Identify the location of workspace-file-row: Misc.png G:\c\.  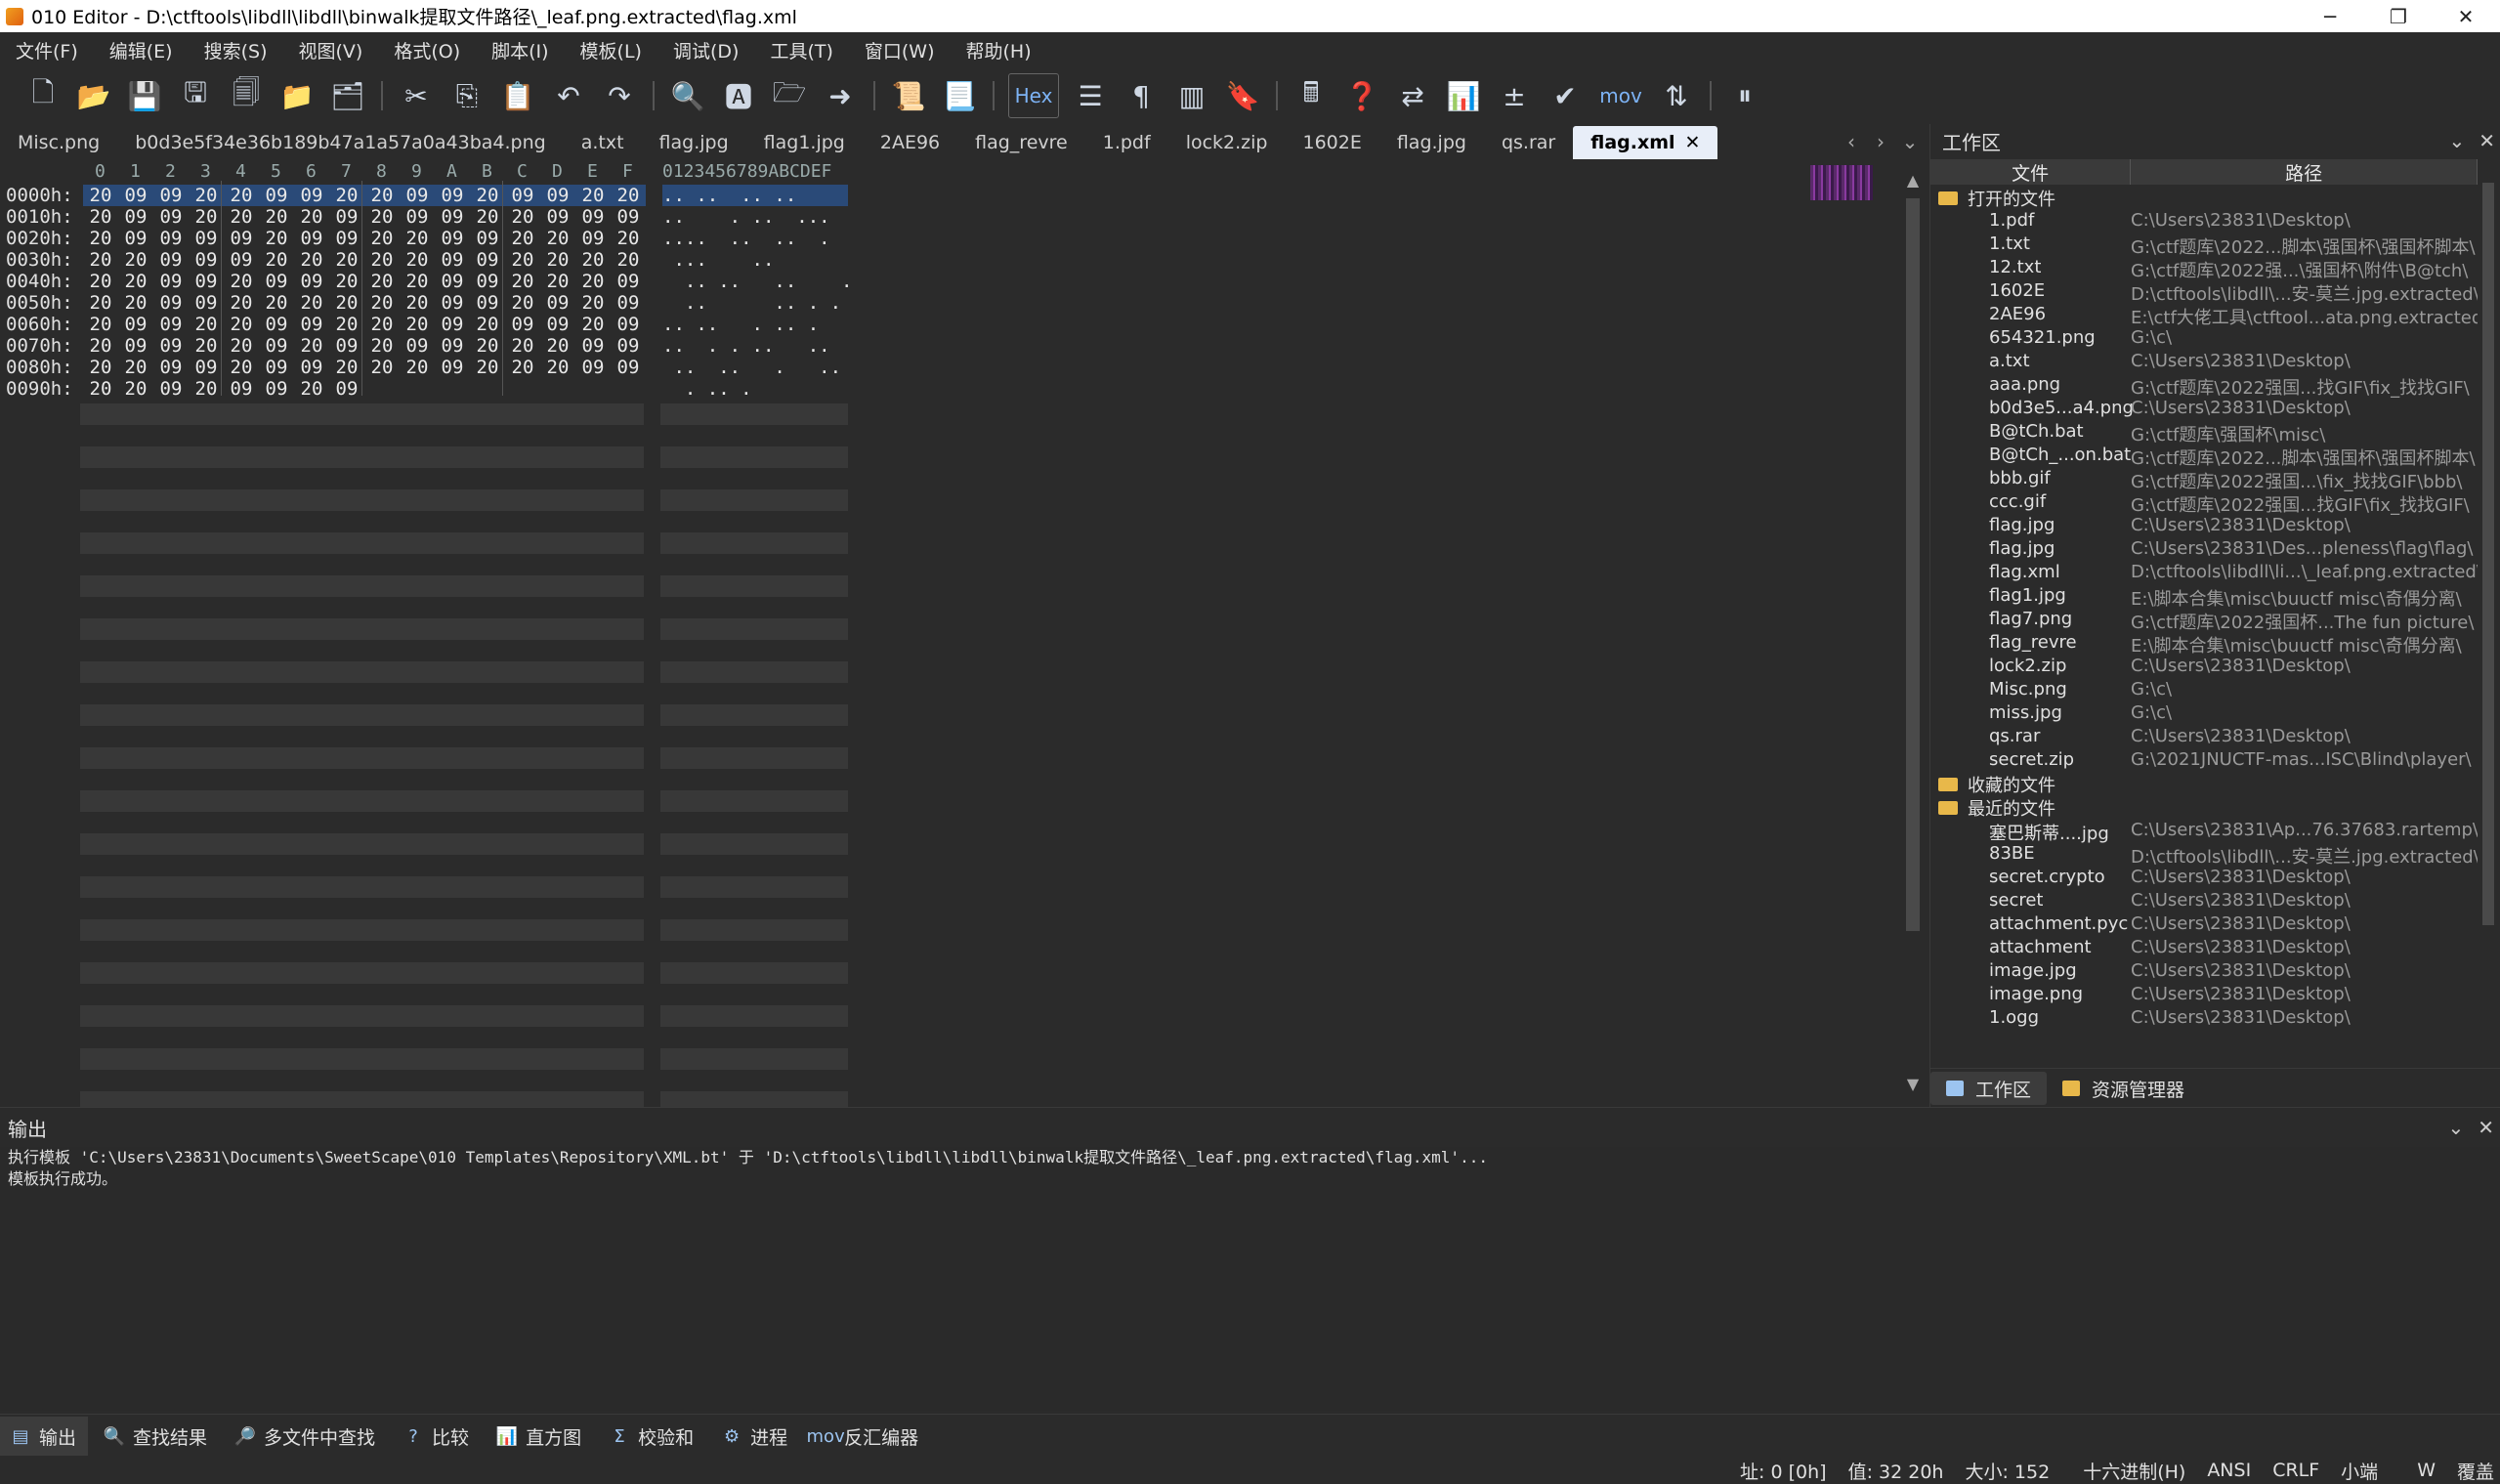
(2204, 690).